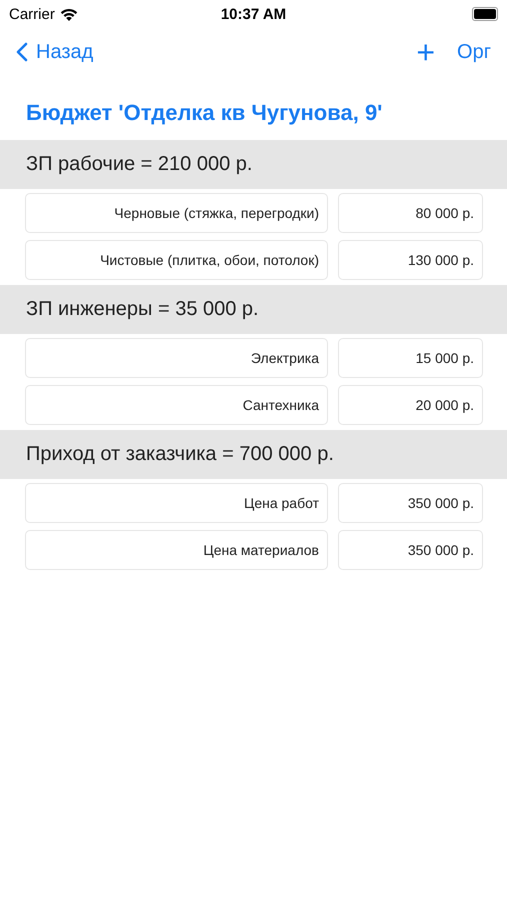 This screenshot has height=900, width=507. I want to click on item-label: Черновые (стяжка, перегродки), so click(176, 213).